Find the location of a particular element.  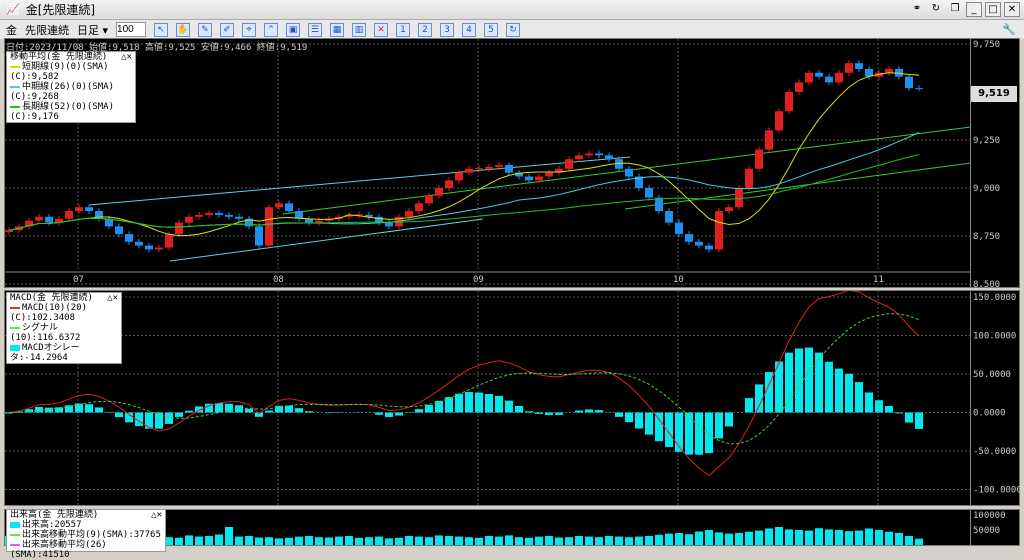

maximize-button: □ is located at coordinates (993, 9).